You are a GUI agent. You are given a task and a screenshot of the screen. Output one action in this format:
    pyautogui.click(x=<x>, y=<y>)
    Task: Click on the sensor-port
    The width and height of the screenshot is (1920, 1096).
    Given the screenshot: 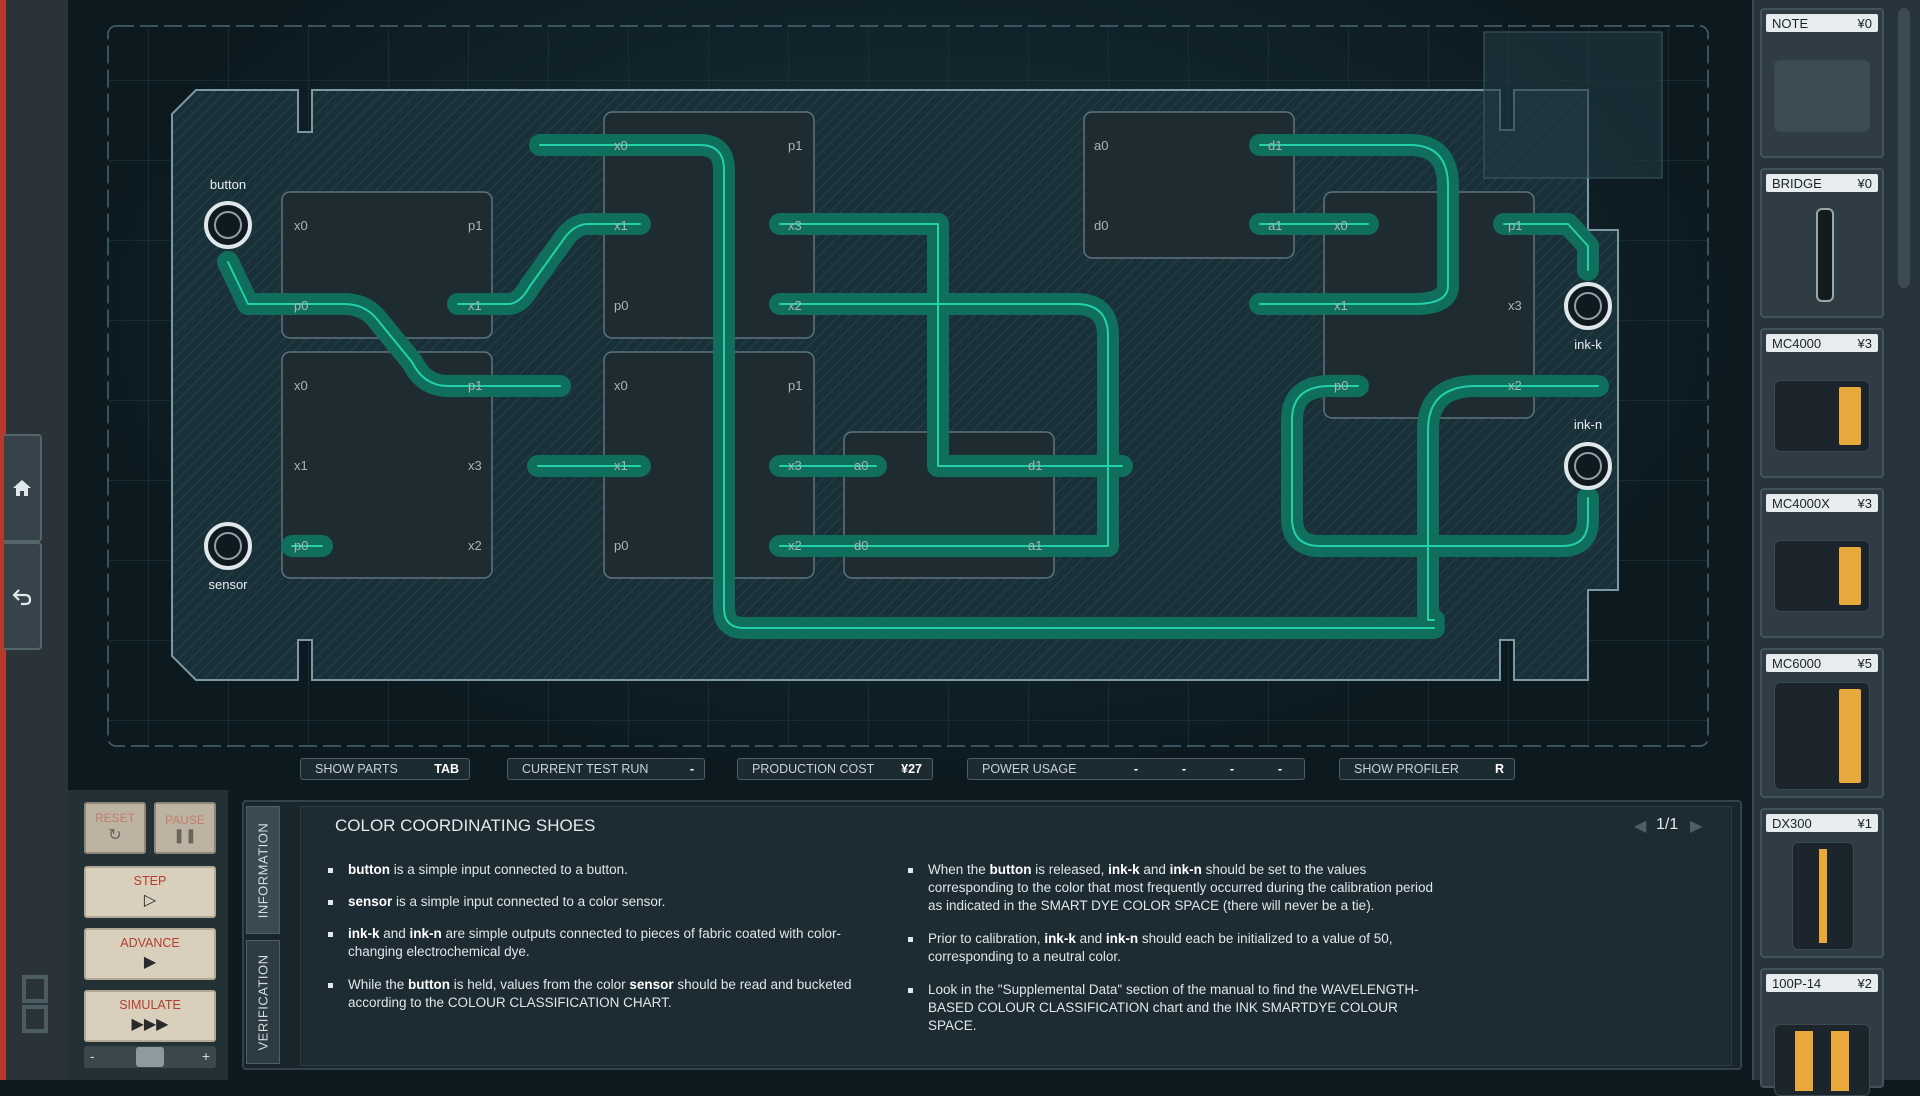 What is the action you would take?
    pyautogui.click(x=228, y=546)
    